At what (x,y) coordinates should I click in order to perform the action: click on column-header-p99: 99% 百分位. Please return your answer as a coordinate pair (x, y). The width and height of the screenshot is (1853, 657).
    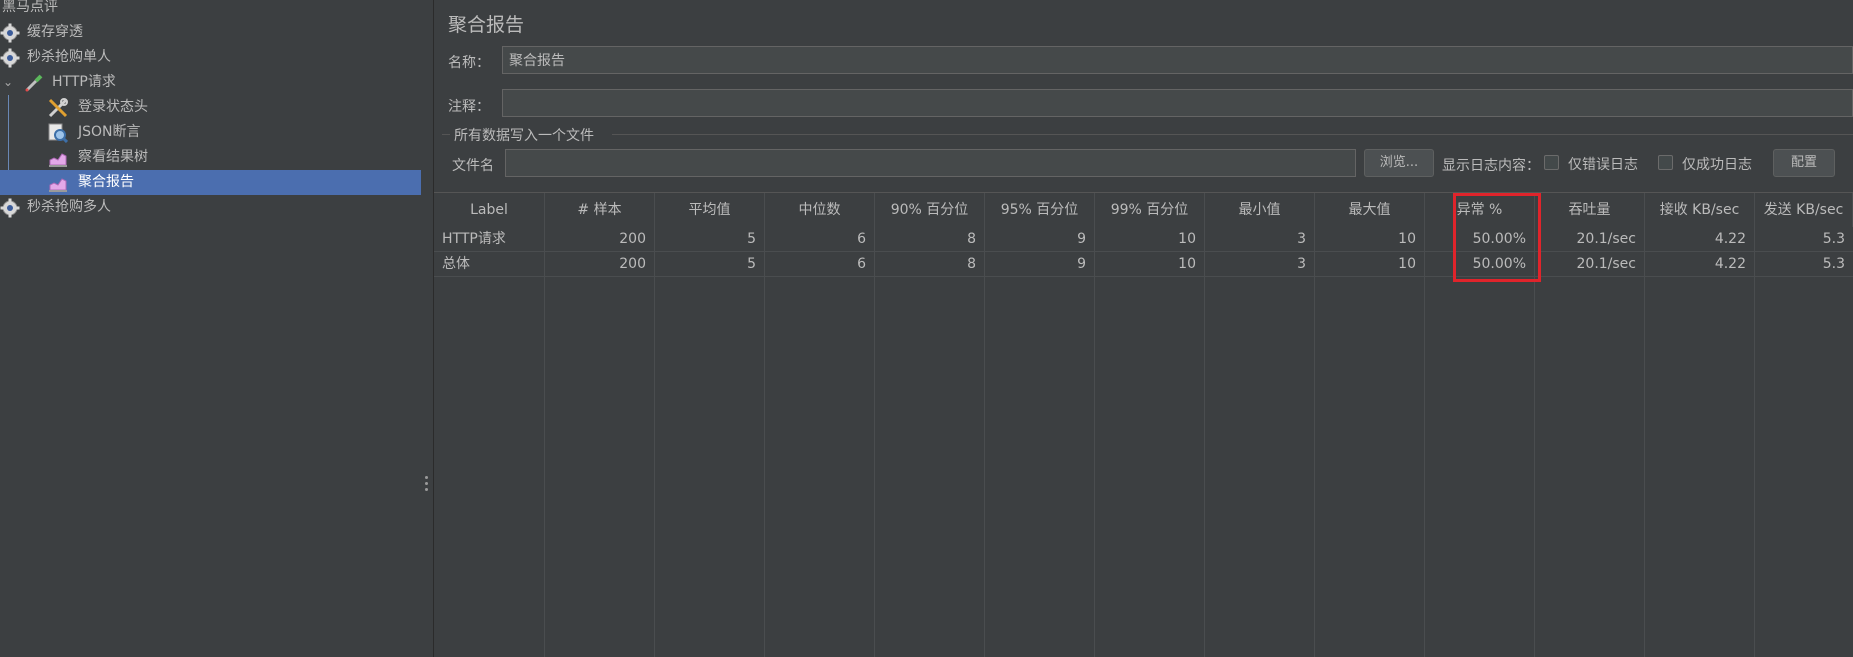
    Looking at the image, I should click on (1150, 210).